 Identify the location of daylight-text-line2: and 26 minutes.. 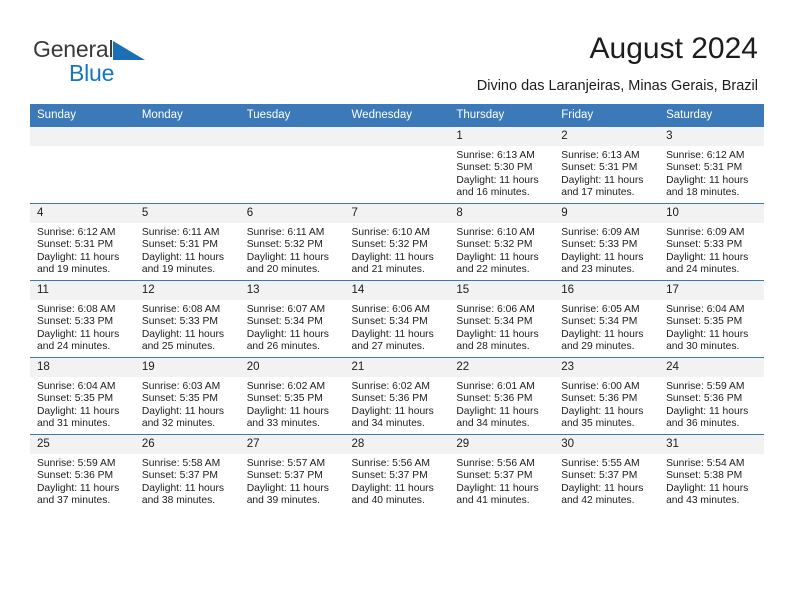
(283, 347).